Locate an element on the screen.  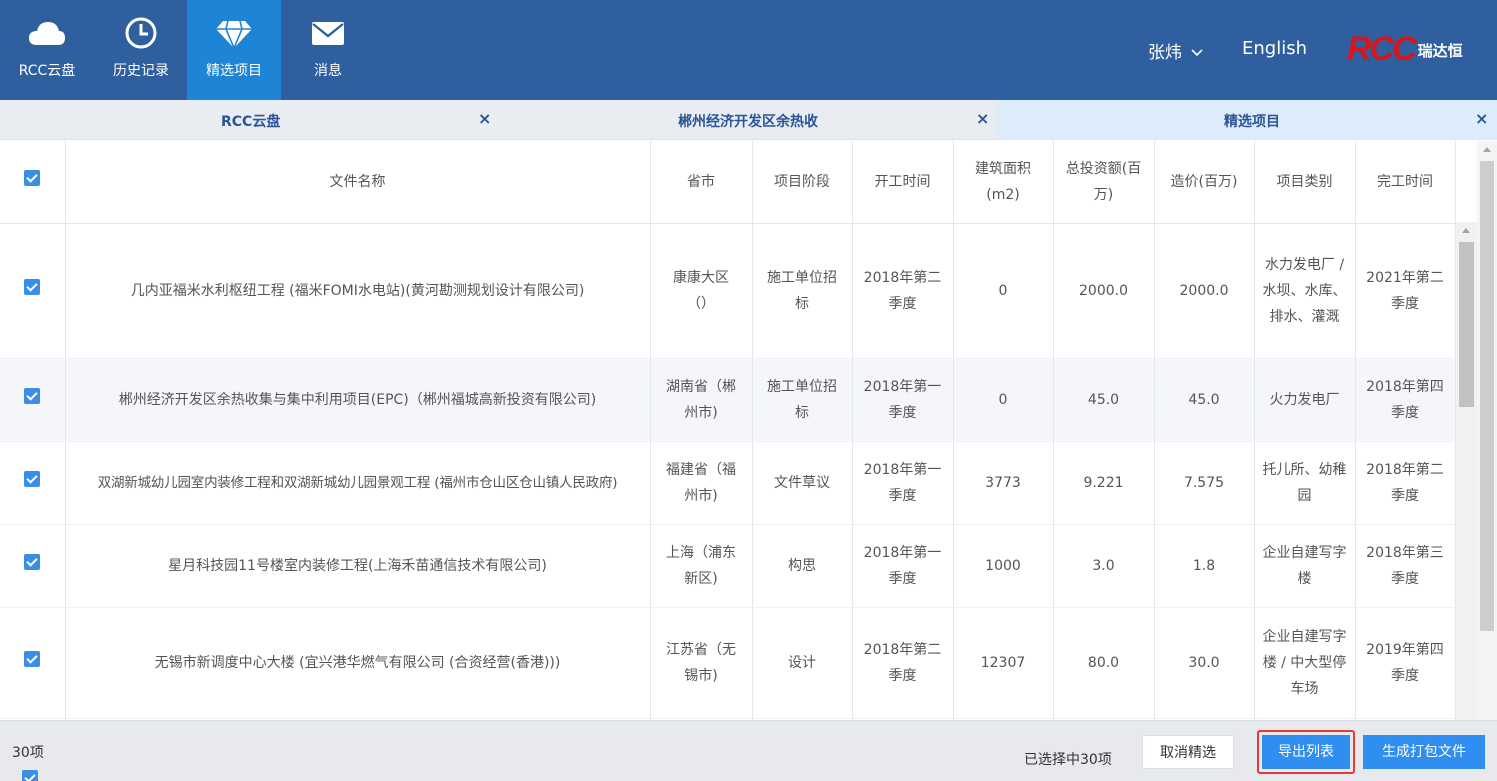
file-name-cell: 无锡市新调度中心大楼 (宜兴港华燃气有限公司 (合资经营(香港))) is located at coordinates (358, 663).